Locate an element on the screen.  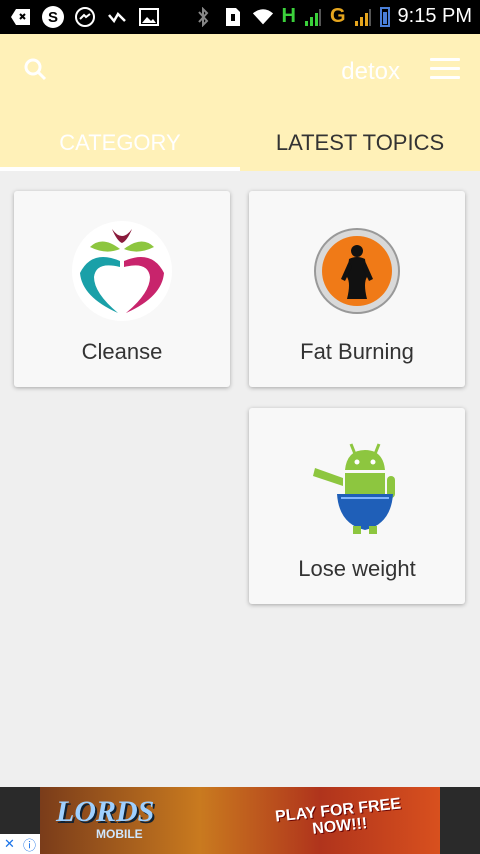
app-title: detox is located at coordinates (370, 71).